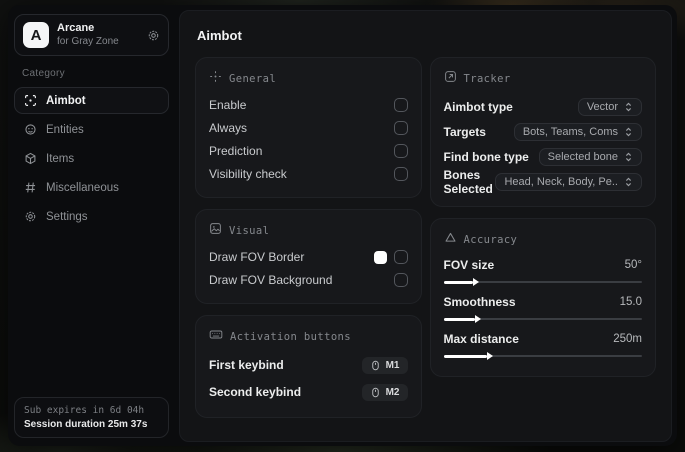  I want to click on always-checkbox, so click(400, 128).